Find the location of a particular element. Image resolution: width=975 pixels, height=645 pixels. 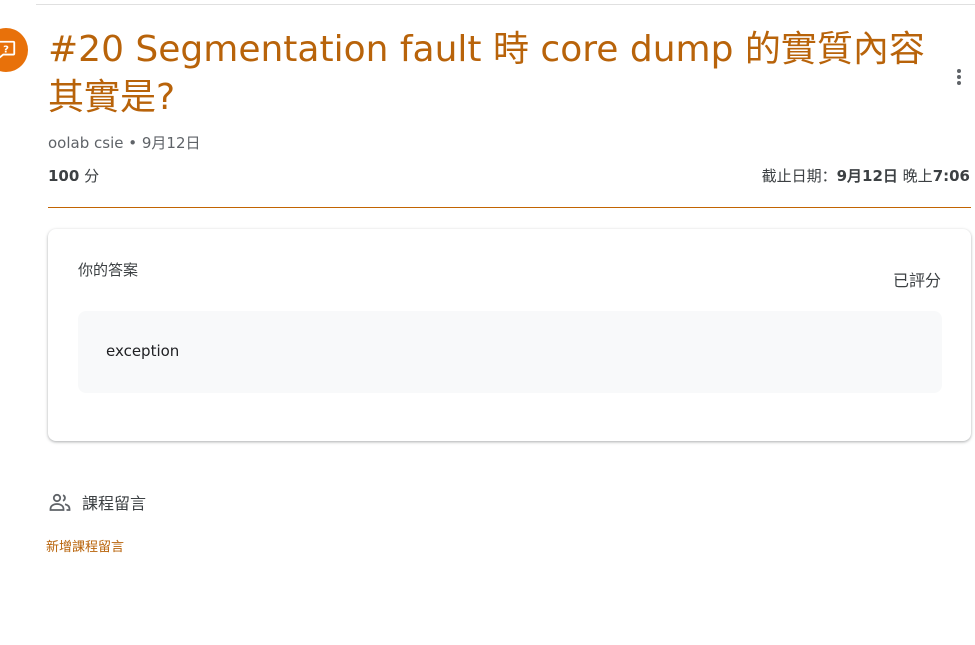

question-icon: ? is located at coordinates (14, 50).